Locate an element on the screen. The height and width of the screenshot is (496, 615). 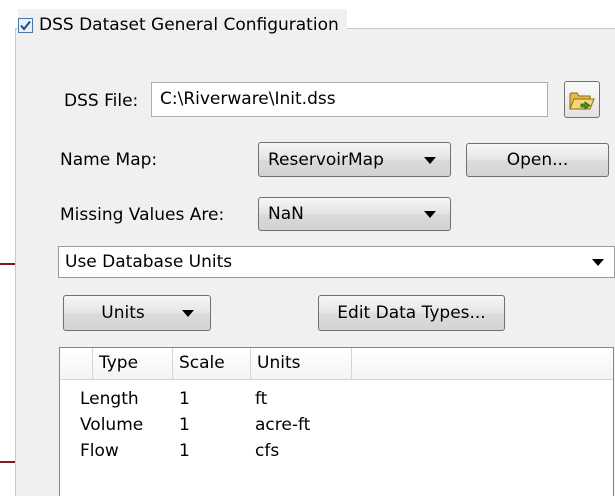
name-map-dropdown: ReservoirMap is located at coordinates (354, 159).